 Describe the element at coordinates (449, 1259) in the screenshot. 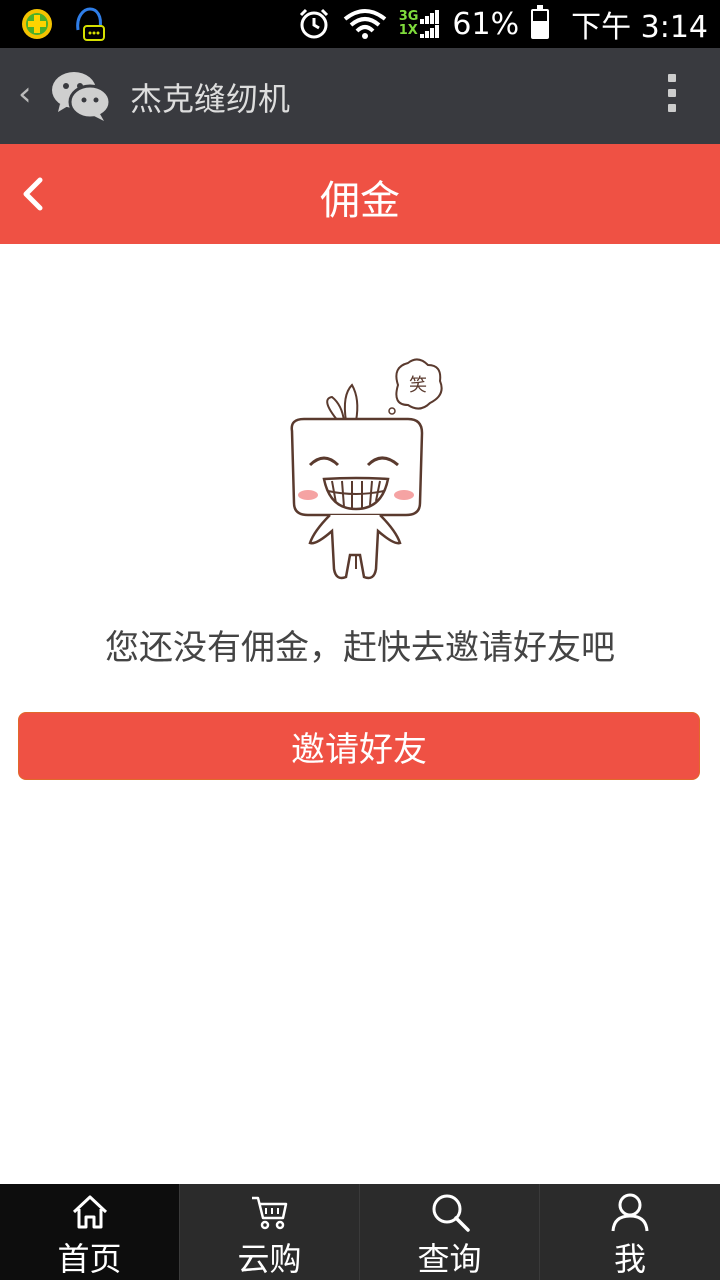

I see `tab-query-label: 查询` at that location.